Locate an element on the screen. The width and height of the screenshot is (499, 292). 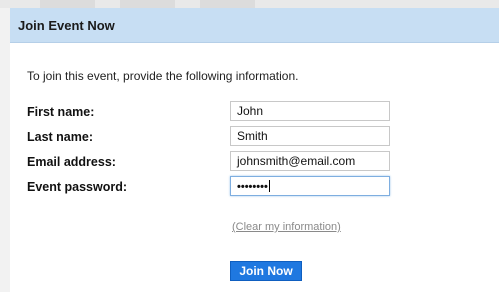
top-strip is located at coordinates (249, 4).